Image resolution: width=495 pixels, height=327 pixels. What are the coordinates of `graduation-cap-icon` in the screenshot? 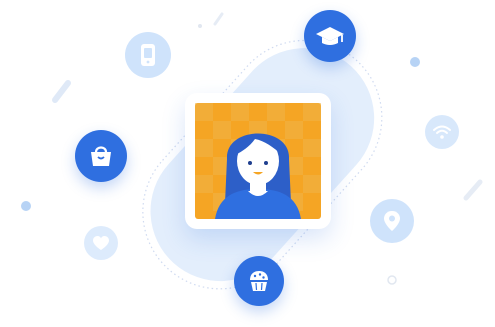 It's located at (330, 36).